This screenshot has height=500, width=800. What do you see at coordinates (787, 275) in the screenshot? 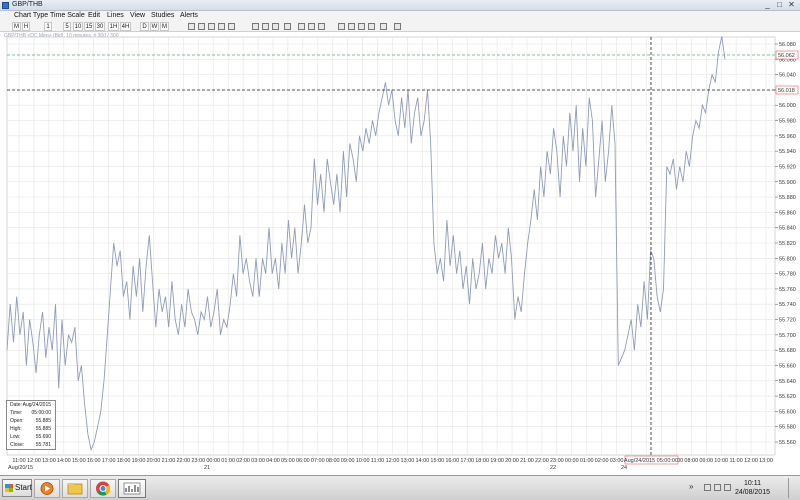
I see `y-tick-label: 55.780` at bounding box center [787, 275].